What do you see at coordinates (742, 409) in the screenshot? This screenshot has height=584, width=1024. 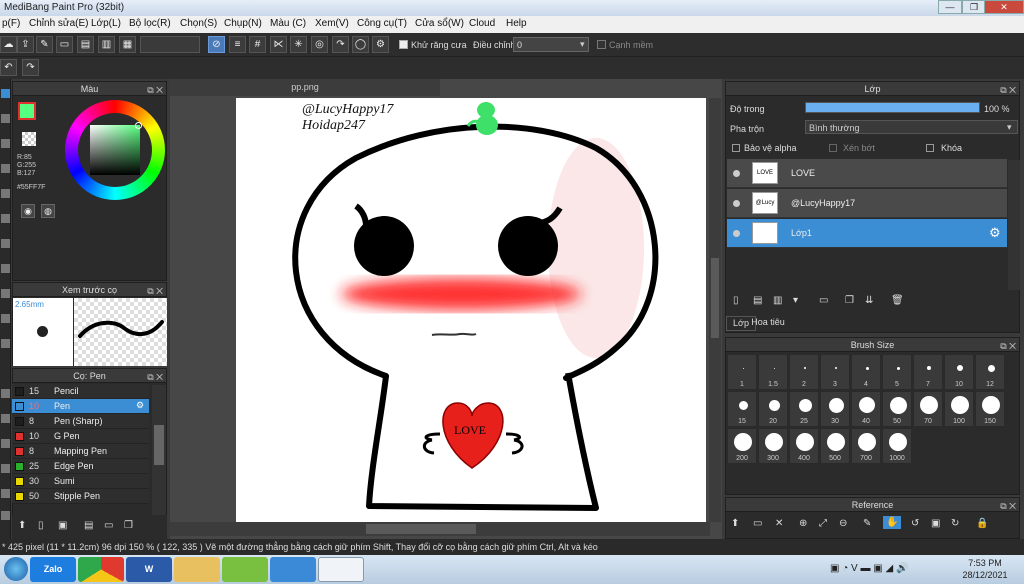 I see `brush-size-option: 15` at bounding box center [742, 409].